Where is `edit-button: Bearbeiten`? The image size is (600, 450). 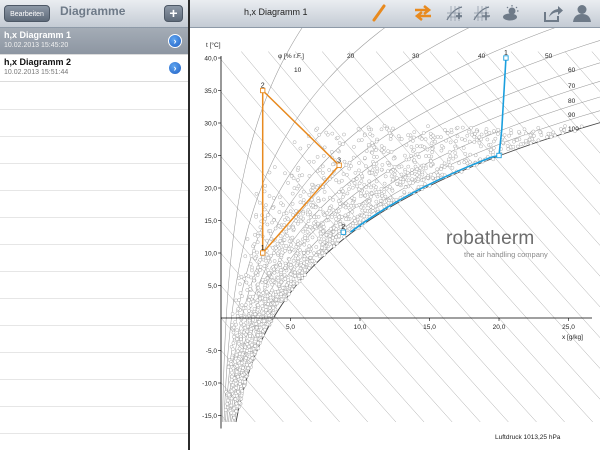
edit-button: Bearbeiten is located at coordinates (27, 13).